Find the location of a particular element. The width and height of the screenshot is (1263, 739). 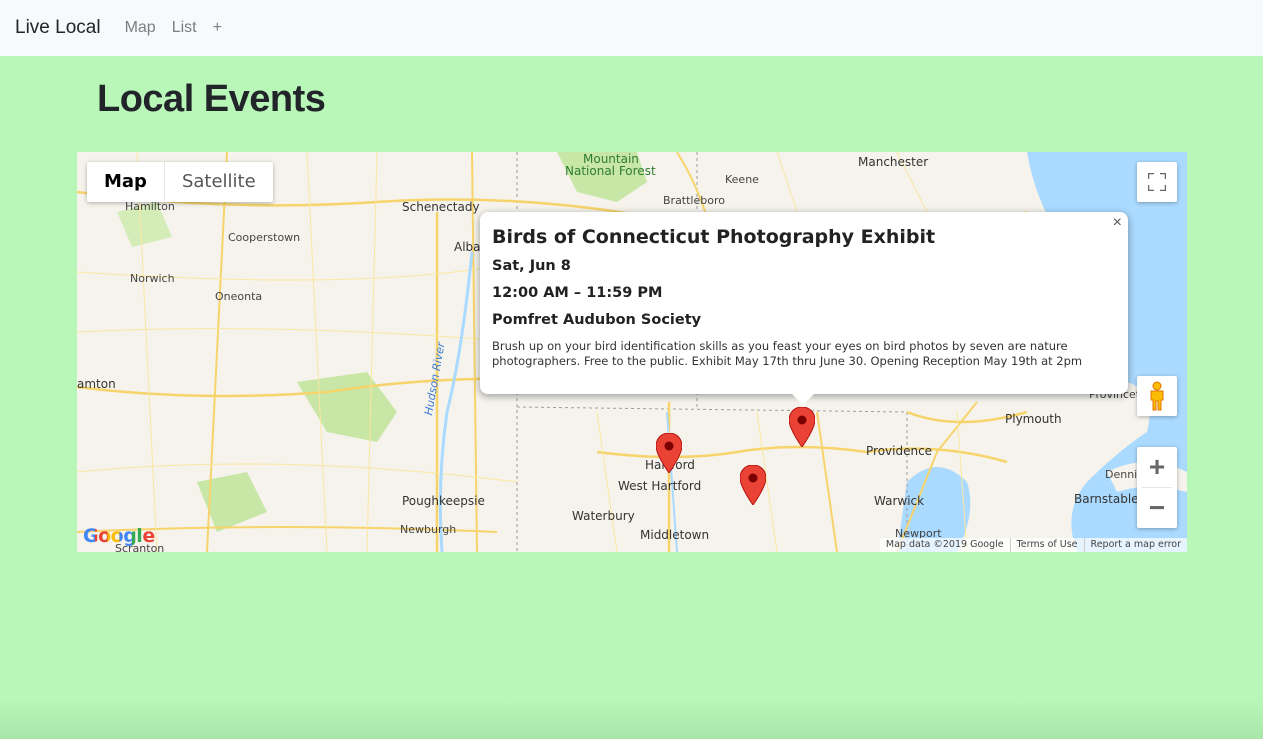

fullscreen-icon is located at coordinates (1157, 182).